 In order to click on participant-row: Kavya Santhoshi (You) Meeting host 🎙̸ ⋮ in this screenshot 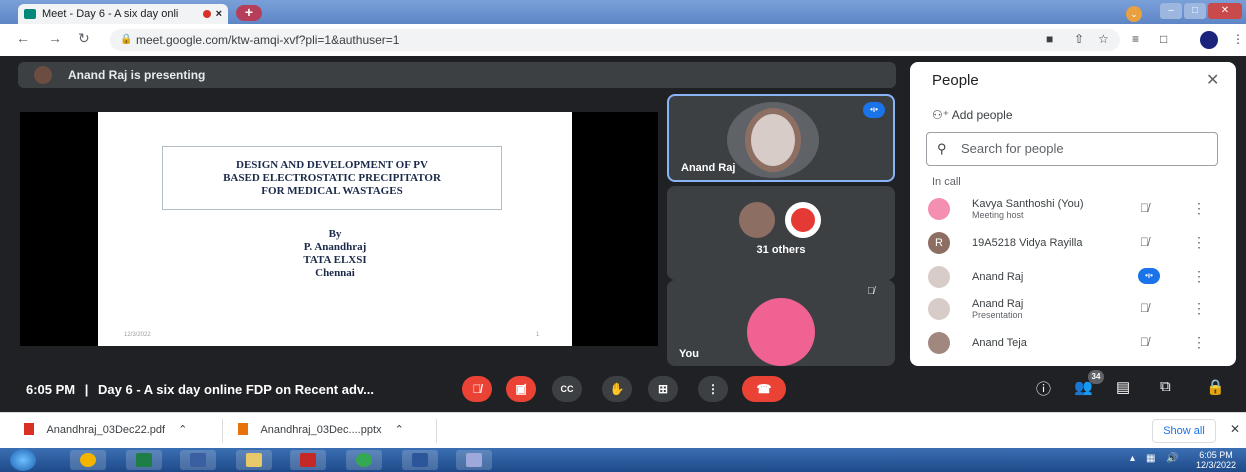, I will do `click(1073, 208)`.